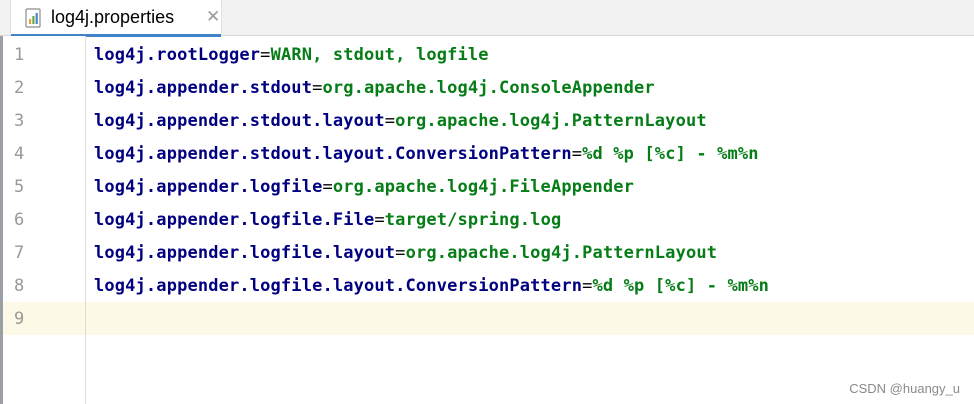  What do you see at coordinates (34, 18) in the screenshot?
I see `properties-file-icon` at bounding box center [34, 18].